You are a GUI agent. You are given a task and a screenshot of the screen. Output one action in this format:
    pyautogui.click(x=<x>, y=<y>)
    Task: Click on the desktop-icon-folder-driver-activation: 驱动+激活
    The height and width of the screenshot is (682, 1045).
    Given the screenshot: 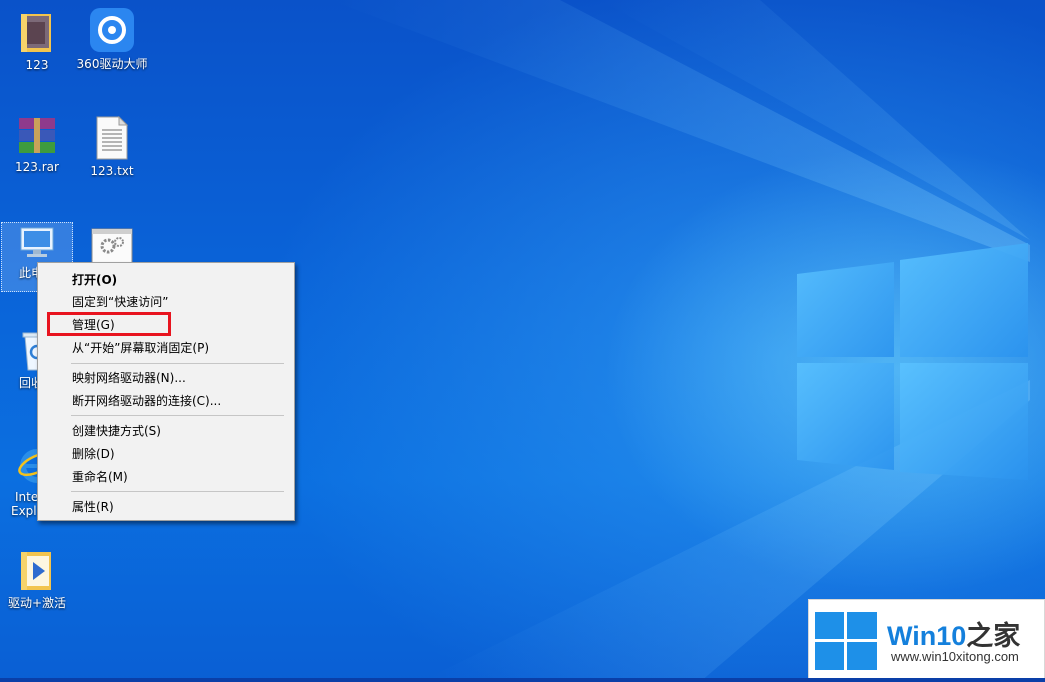 What is the action you would take?
    pyautogui.click(x=37, y=579)
    